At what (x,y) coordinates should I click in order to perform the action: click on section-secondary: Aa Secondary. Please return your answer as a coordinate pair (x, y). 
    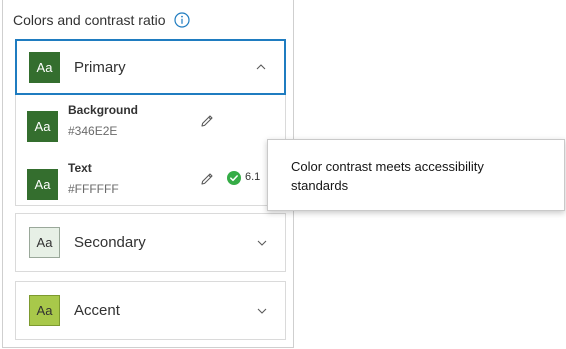
    Looking at the image, I should click on (150, 242).